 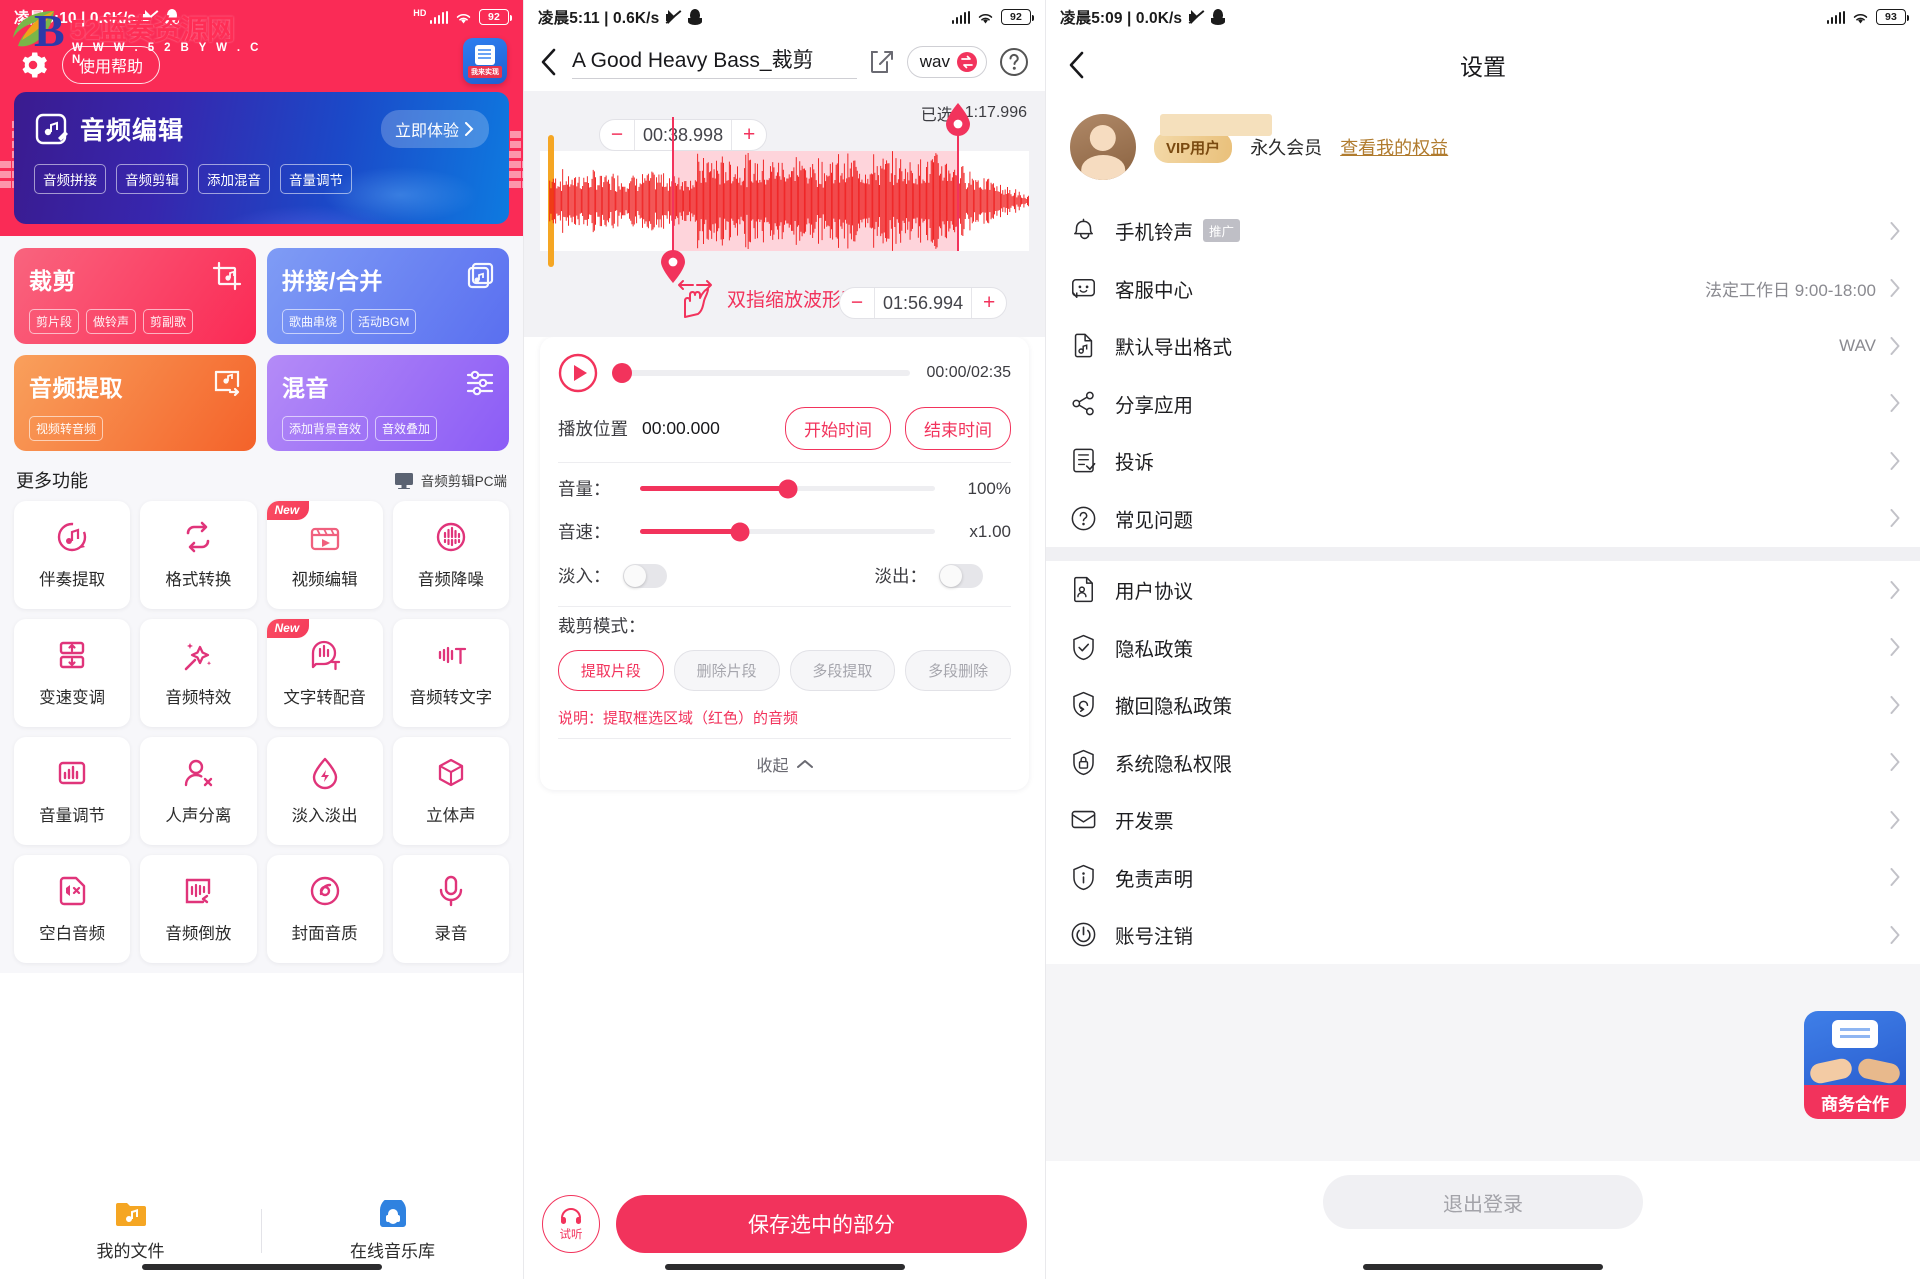 What do you see at coordinates (1394, 147) in the screenshot?
I see `view-rights-link: 查看我的权益` at bounding box center [1394, 147].